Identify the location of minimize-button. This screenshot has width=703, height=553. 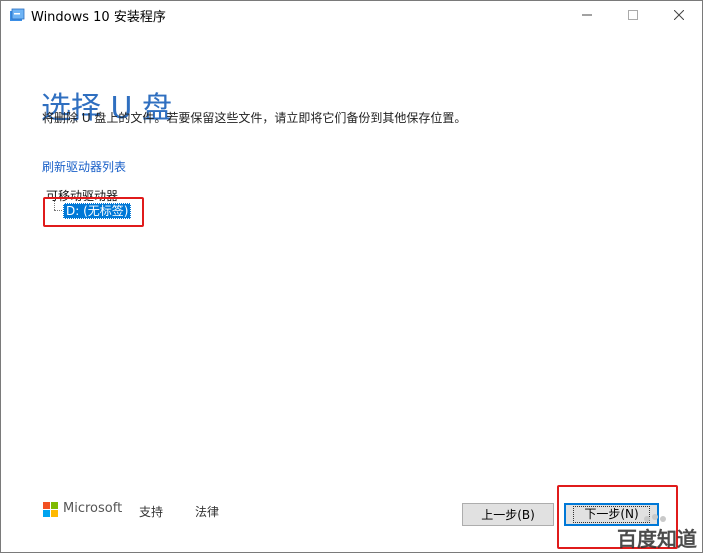
(587, 15).